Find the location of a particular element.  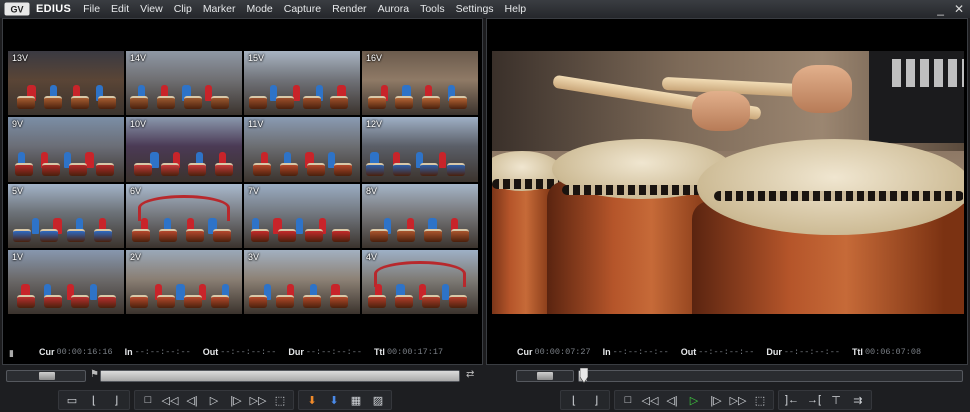

multicam-mode-icon: ▭ is located at coordinates (72, 400).